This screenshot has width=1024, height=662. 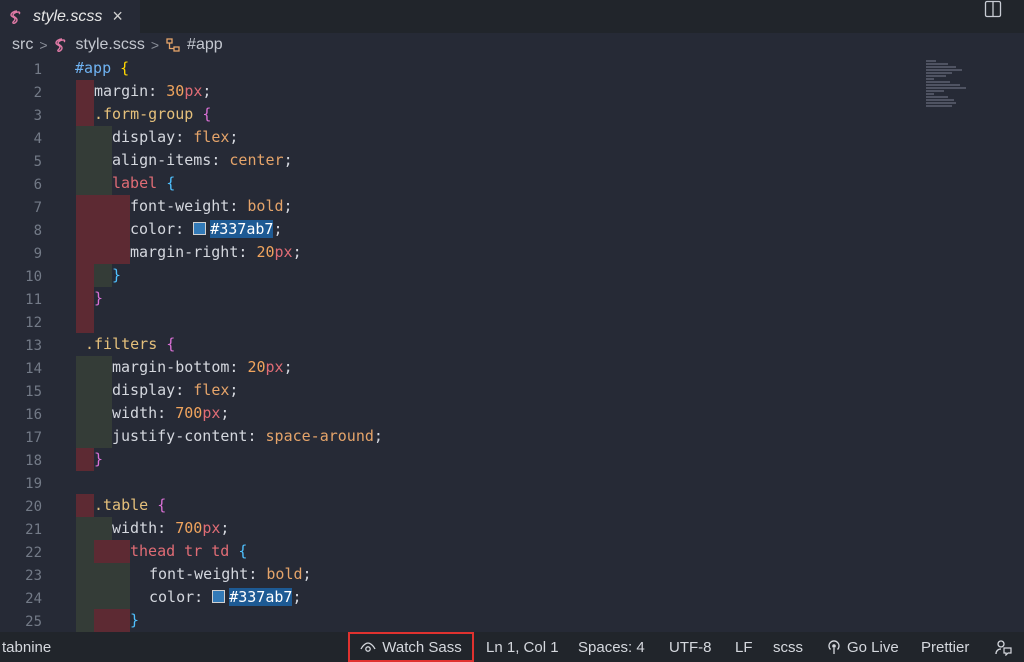 I want to click on code-line: width: 700px;, so click(x=170, y=413).